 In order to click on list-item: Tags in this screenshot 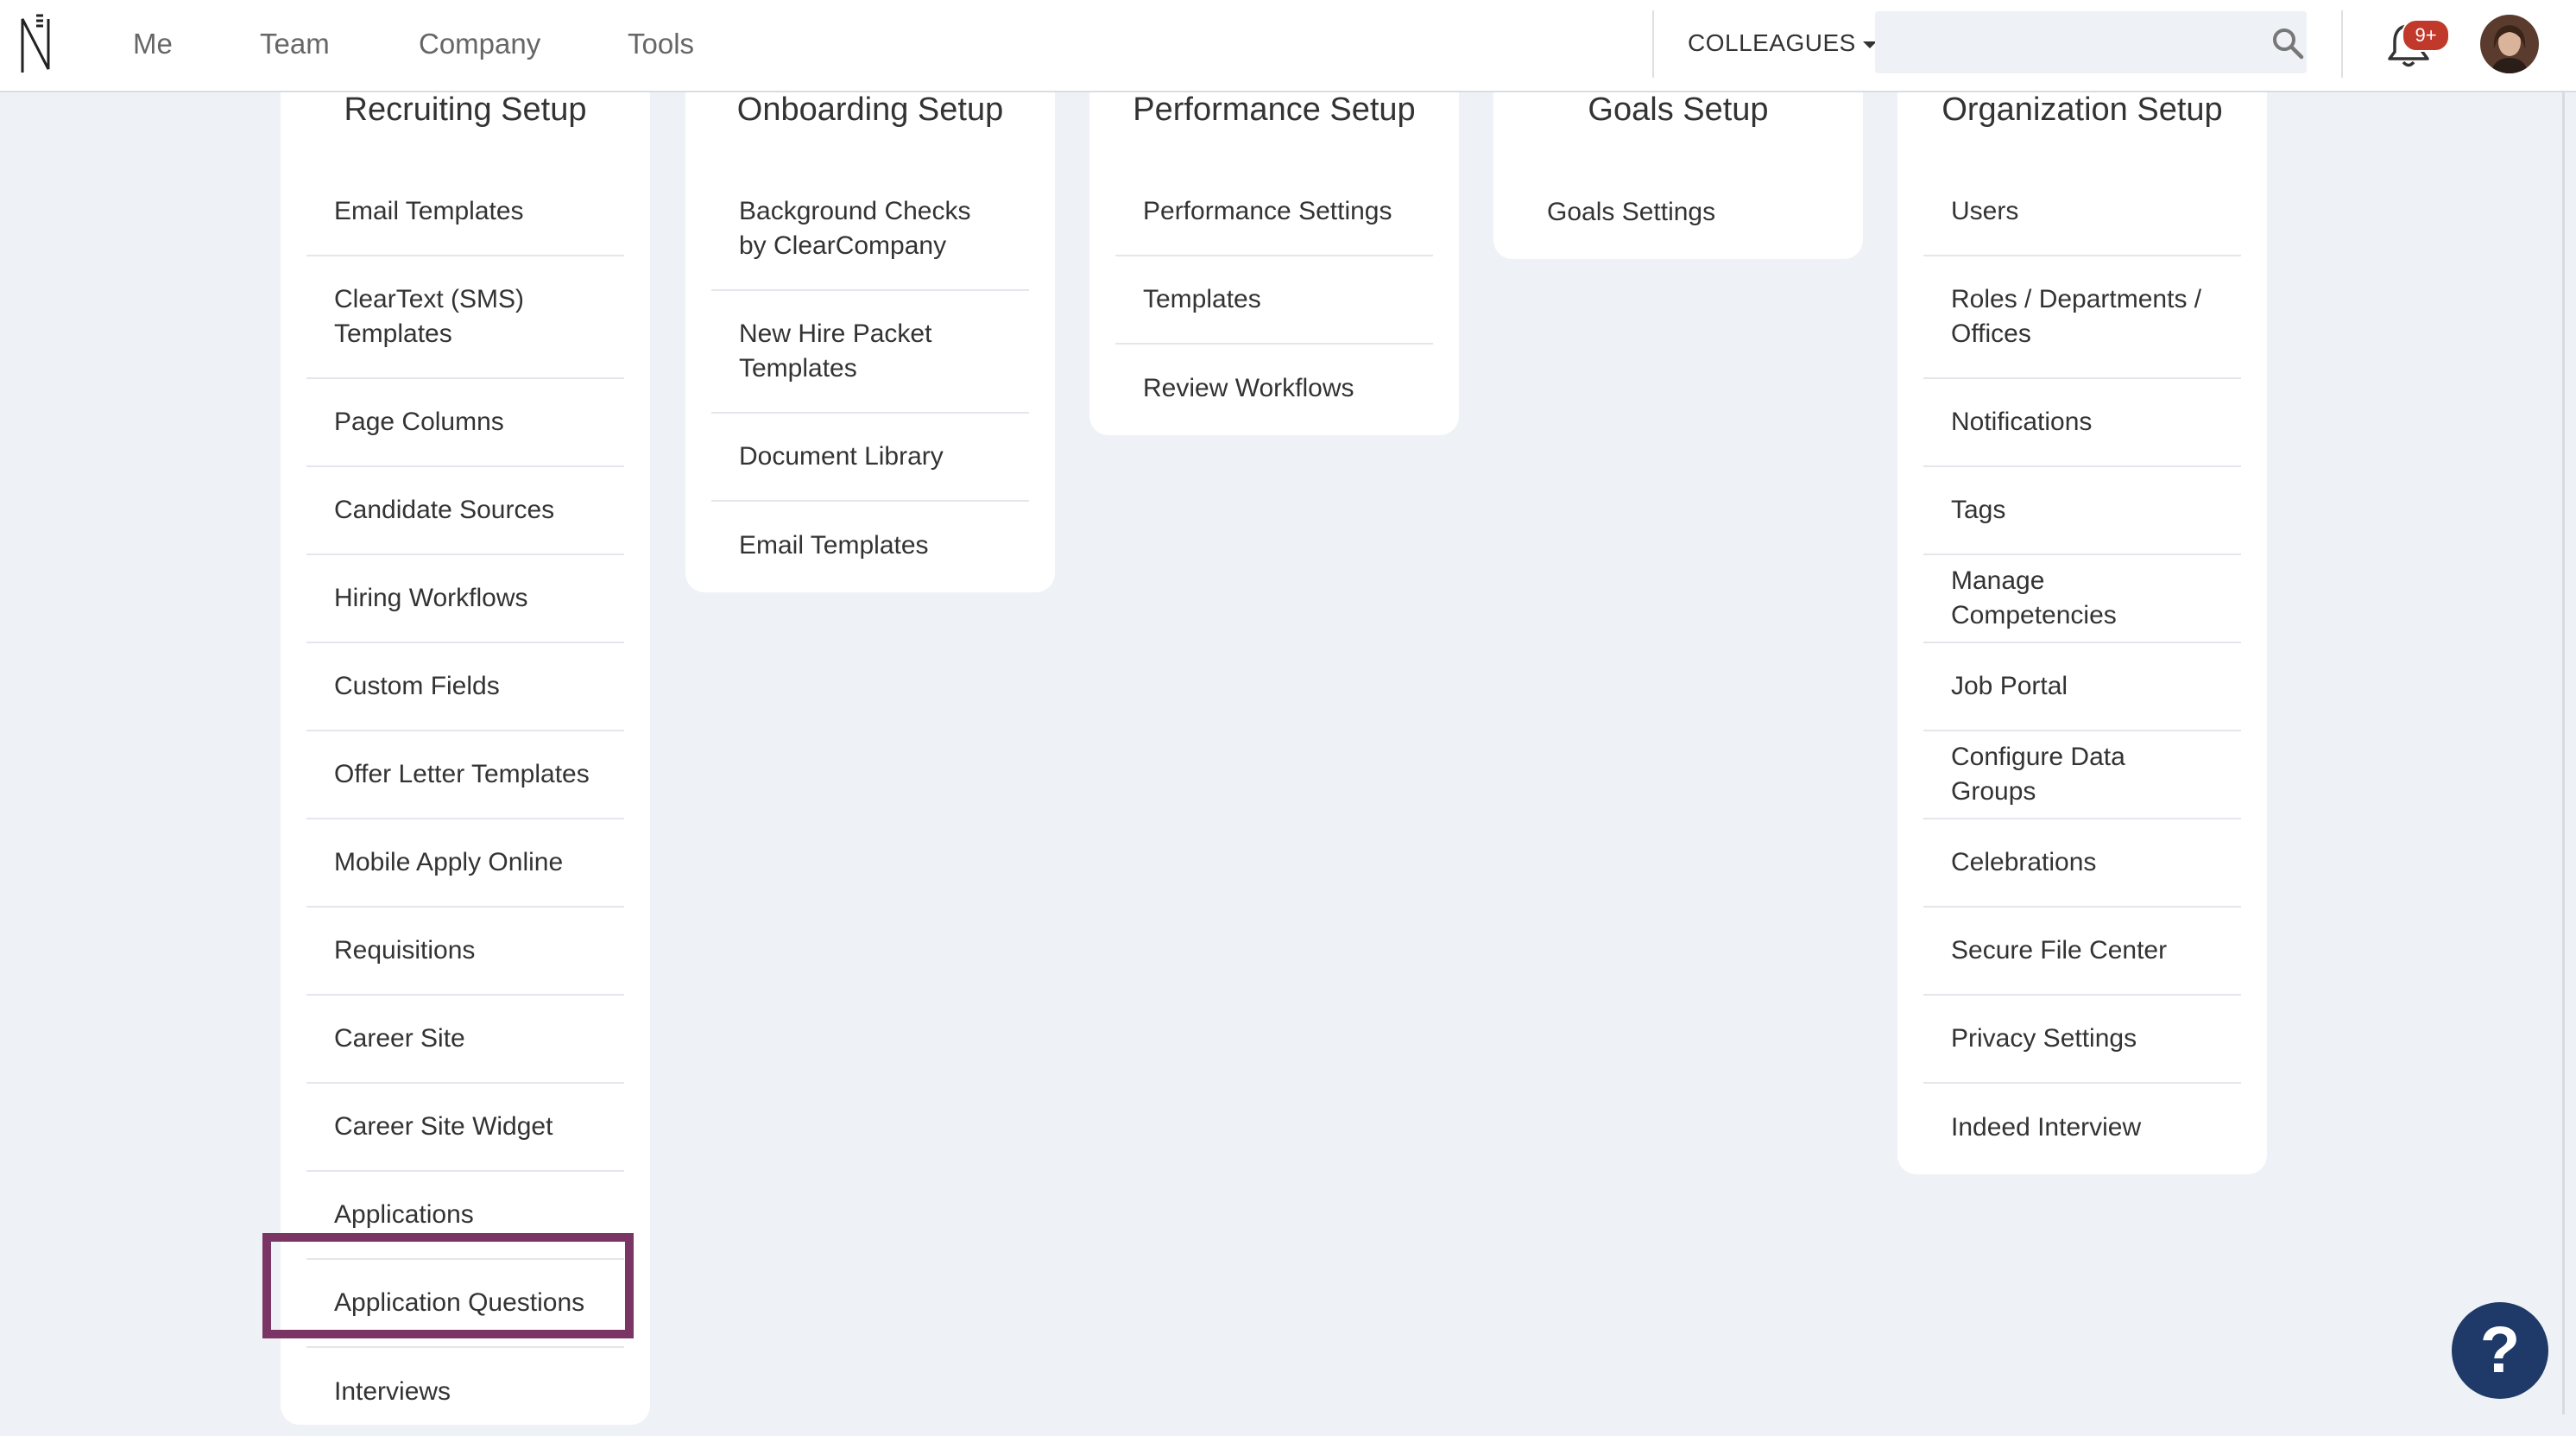, I will do `click(2082, 511)`.